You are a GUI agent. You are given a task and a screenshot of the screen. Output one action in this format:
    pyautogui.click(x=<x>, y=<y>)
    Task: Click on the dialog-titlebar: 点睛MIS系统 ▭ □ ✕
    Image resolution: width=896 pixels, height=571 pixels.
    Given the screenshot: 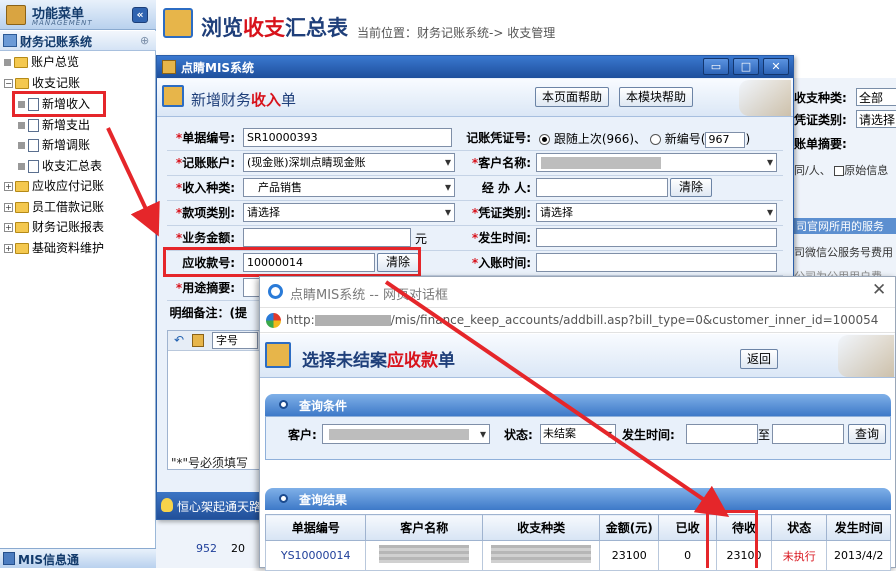 What is the action you would take?
    pyautogui.click(x=475, y=67)
    